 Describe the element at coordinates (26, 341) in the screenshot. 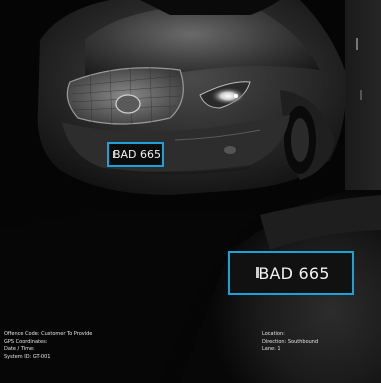

I see `gps-coordinates-line: GPS Coordinates:` at that location.